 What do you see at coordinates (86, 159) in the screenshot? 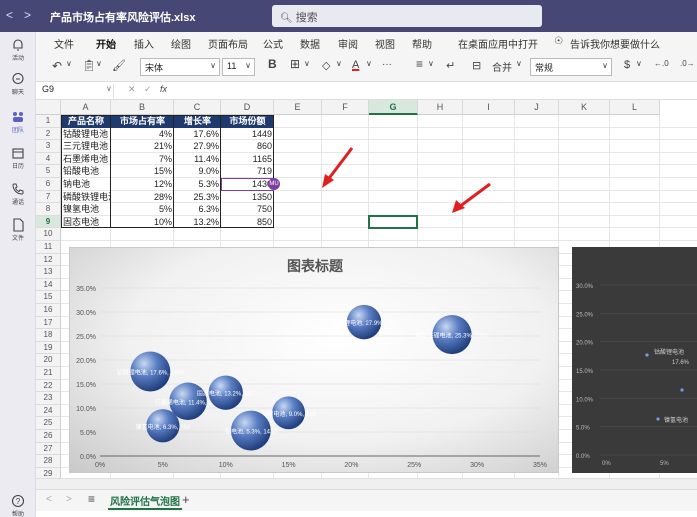
I see `table-cell: 石墨烯电池` at bounding box center [86, 159].